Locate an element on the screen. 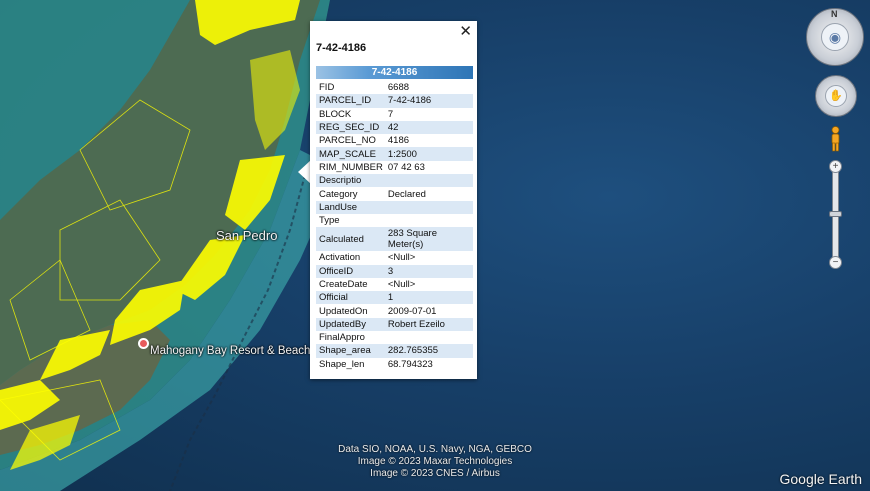  attribute-key: LandUse is located at coordinates (350, 207).